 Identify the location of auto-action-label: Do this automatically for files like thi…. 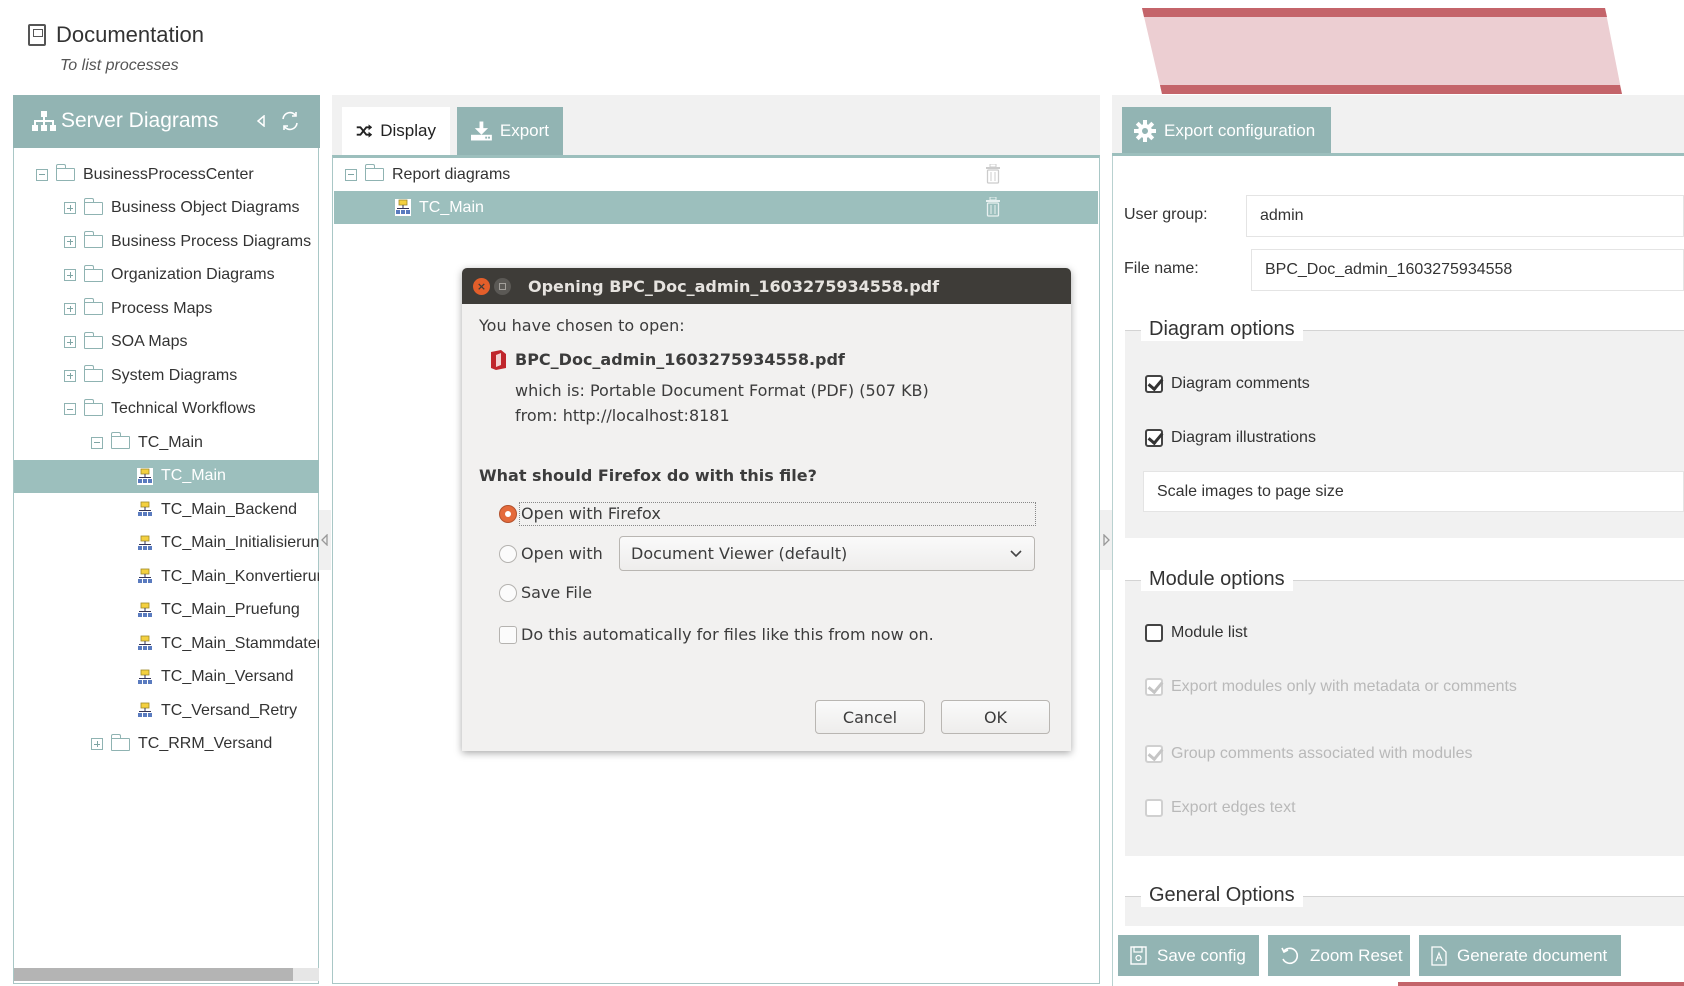
(727, 634).